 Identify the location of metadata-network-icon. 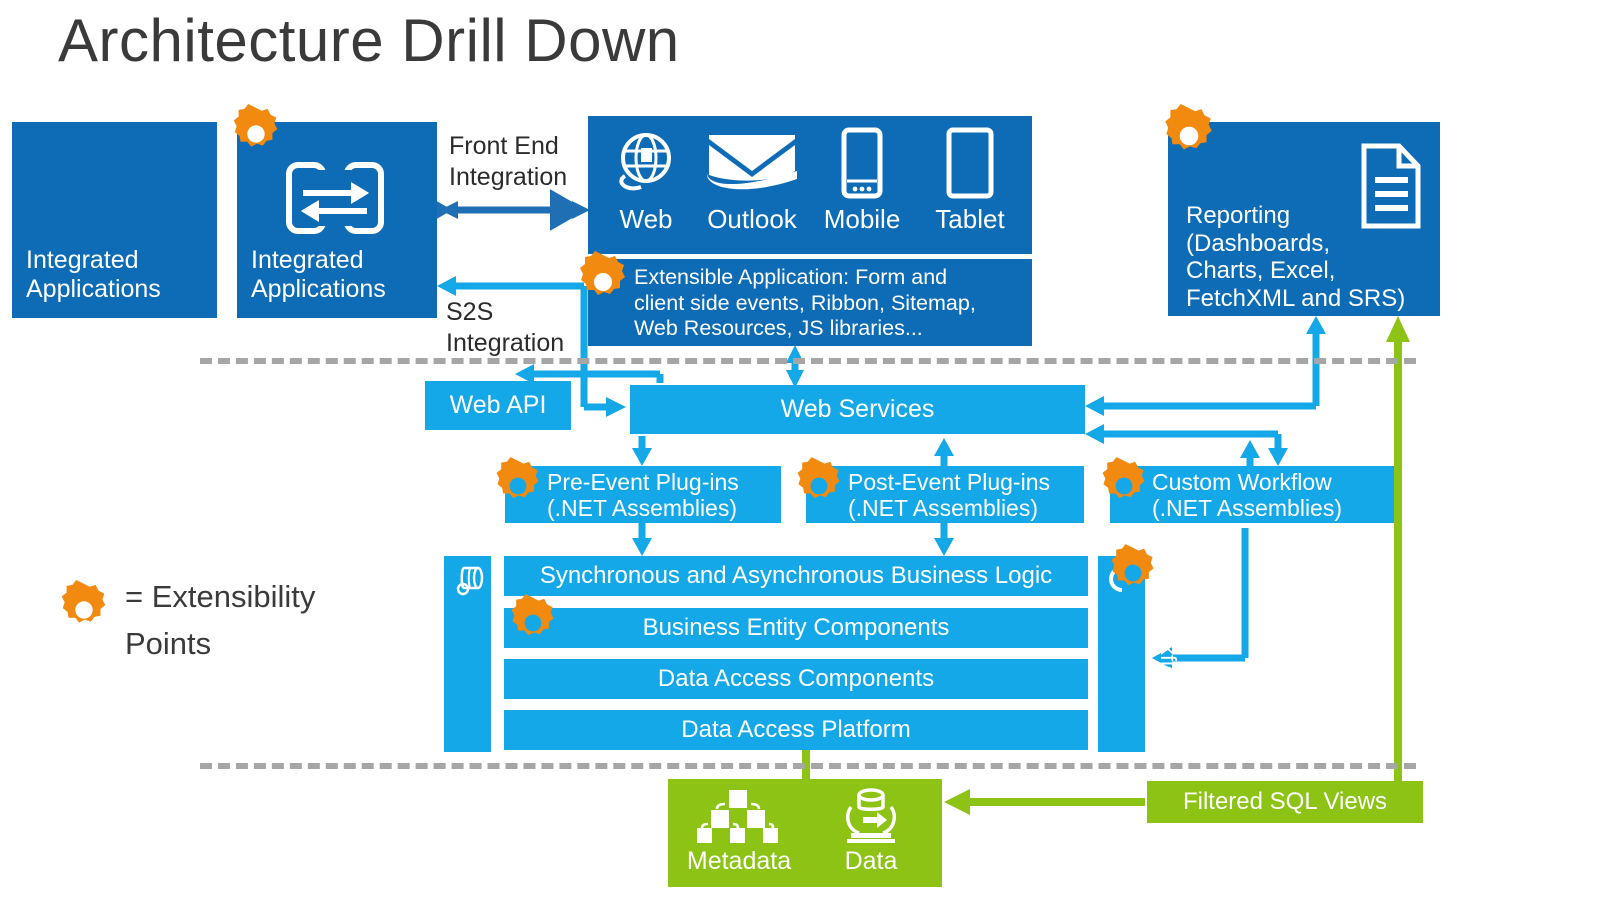
(739, 816).